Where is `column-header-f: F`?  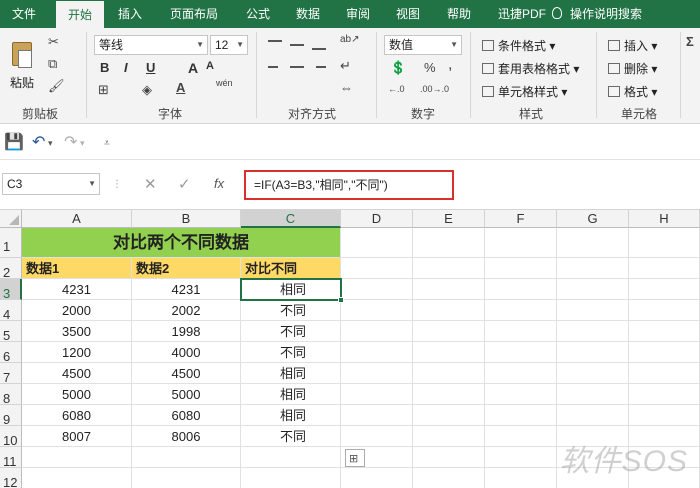 column-header-f: F is located at coordinates (521, 219).